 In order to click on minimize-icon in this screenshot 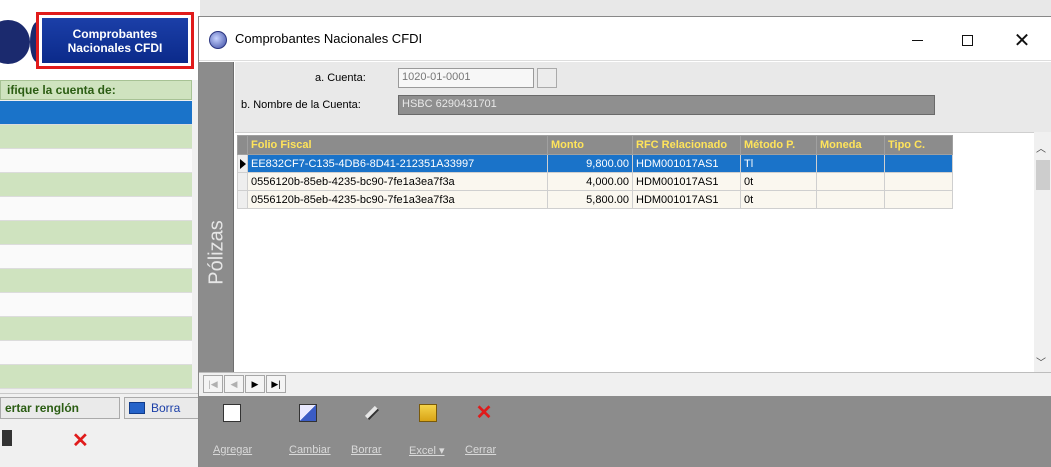, I will do `click(917, 40)`.